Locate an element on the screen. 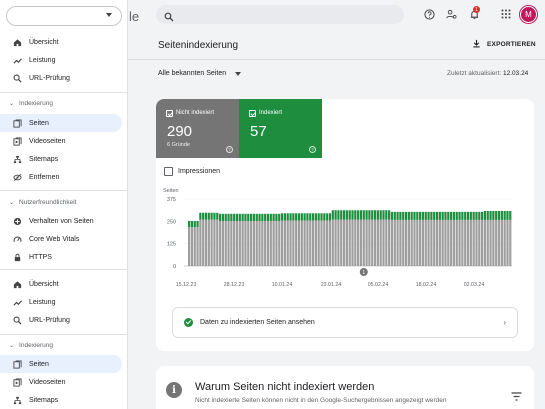  notification-badge: 1 is located at coordinates (476, 9).